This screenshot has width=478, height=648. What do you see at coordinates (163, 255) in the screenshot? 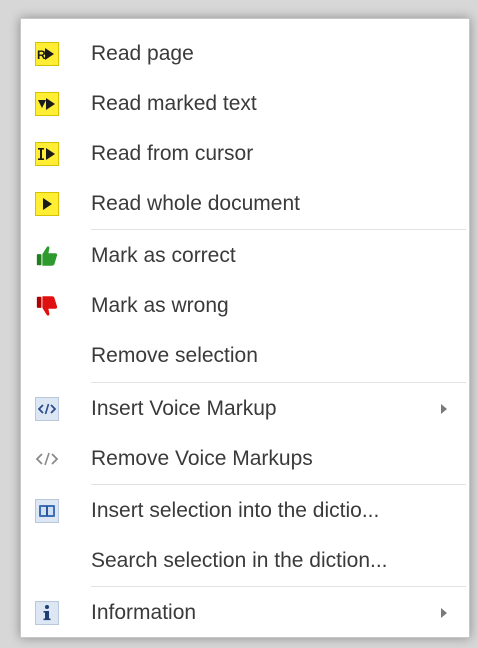
I see `menu-item-label: Mark as correct` at bounding box center [163, 255].